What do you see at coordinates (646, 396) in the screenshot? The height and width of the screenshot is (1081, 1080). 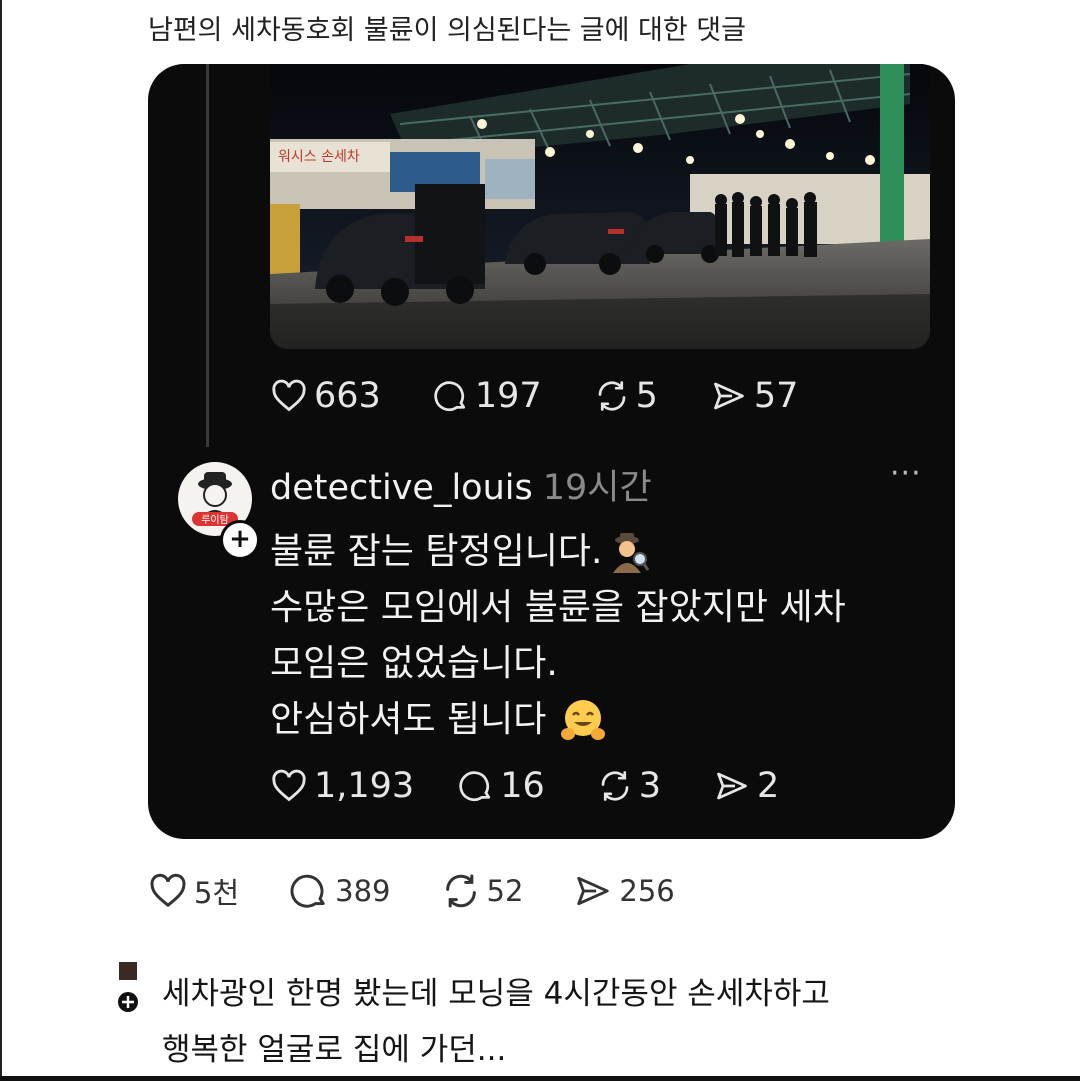 I see `post-repost-count: 5` at bounding box center [646, 396].